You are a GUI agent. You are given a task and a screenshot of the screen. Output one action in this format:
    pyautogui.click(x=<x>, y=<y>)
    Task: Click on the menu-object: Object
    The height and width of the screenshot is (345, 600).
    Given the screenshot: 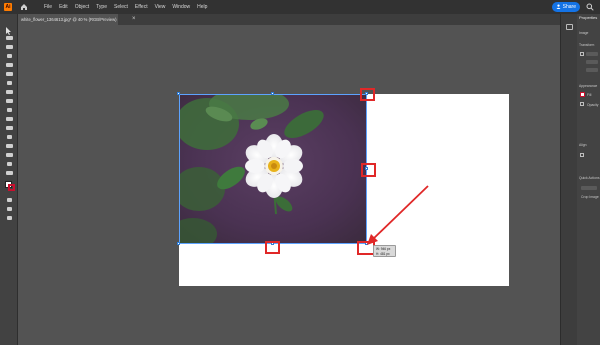 What is the action you would take?
    pyautogui.click(x=82, y=7)
    